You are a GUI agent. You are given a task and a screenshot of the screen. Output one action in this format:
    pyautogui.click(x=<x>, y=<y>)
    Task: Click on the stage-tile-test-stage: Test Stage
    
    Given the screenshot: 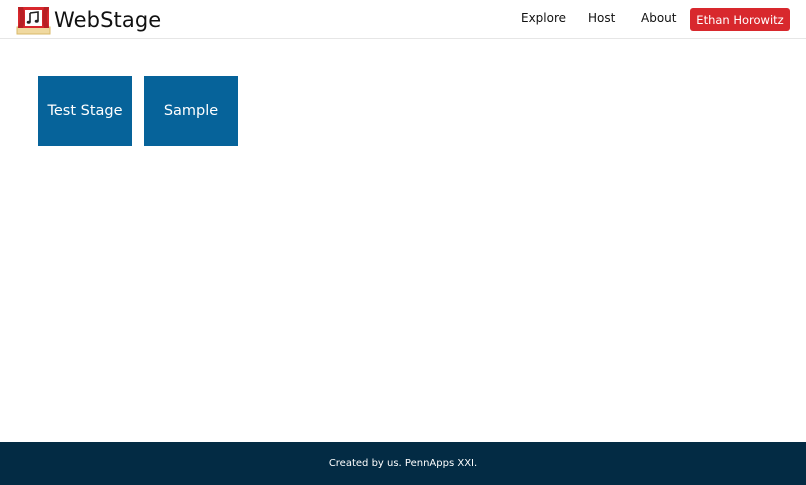 What is the action you would take?
    pyautogui.click(x=85, y=111)
    